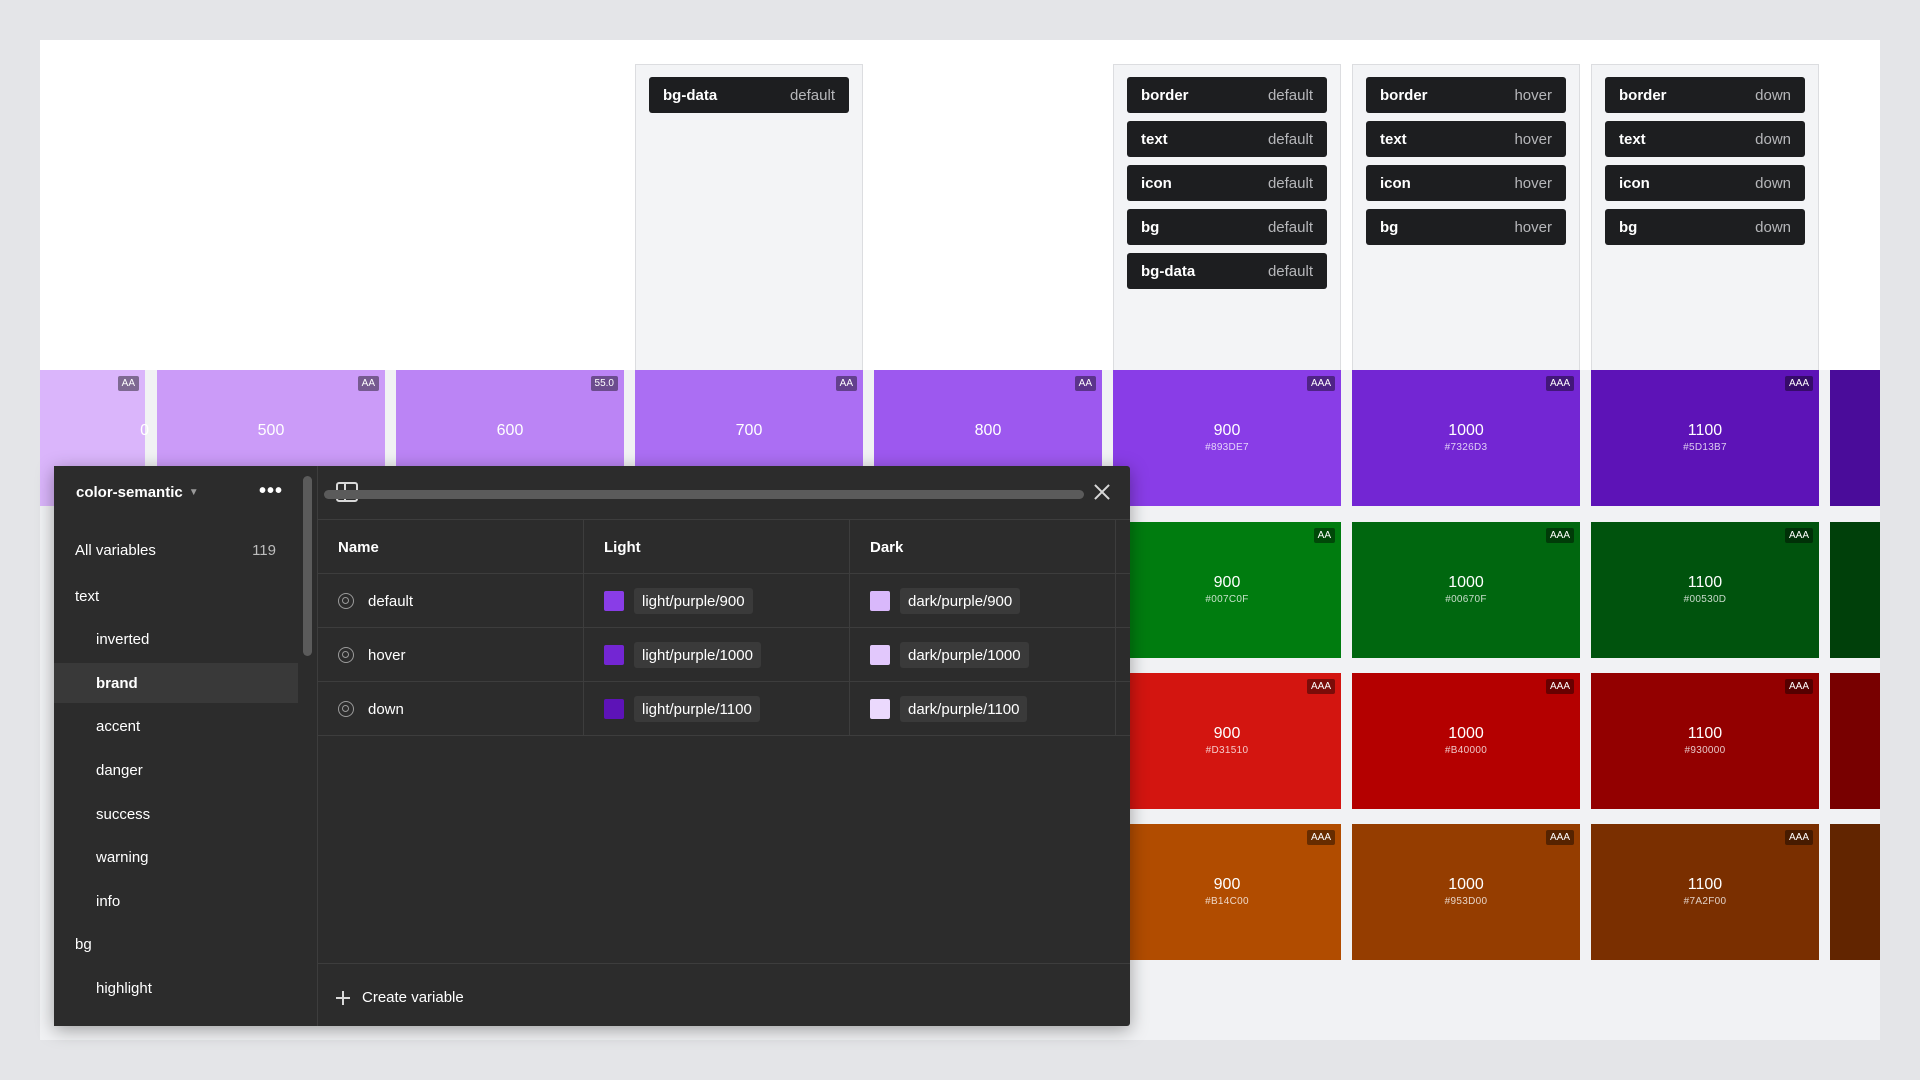 This screenshot has width=1920, height=1080. I want to click on collection-selector: color-semantic ▼, so click(137, 492).